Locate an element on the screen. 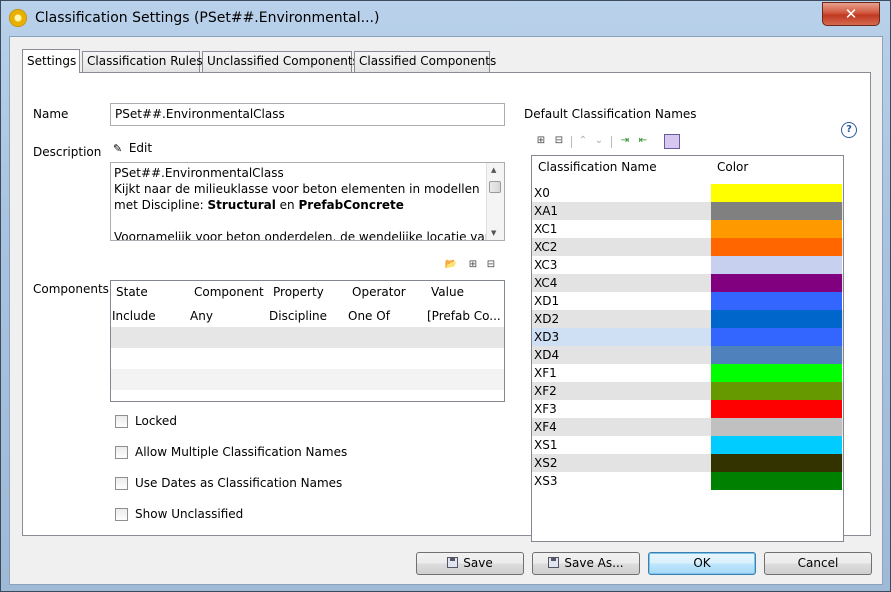 The width and height of the screenshot is (891, 592). column-header-operator: Operator is located at coordinates (379, 292).